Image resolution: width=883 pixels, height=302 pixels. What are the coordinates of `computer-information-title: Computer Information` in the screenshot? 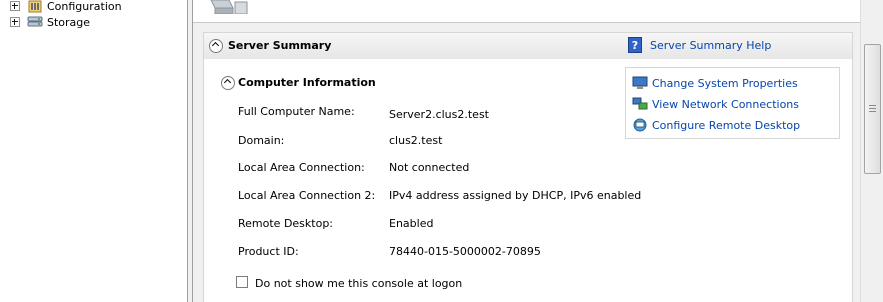 It's located at (307, 82).